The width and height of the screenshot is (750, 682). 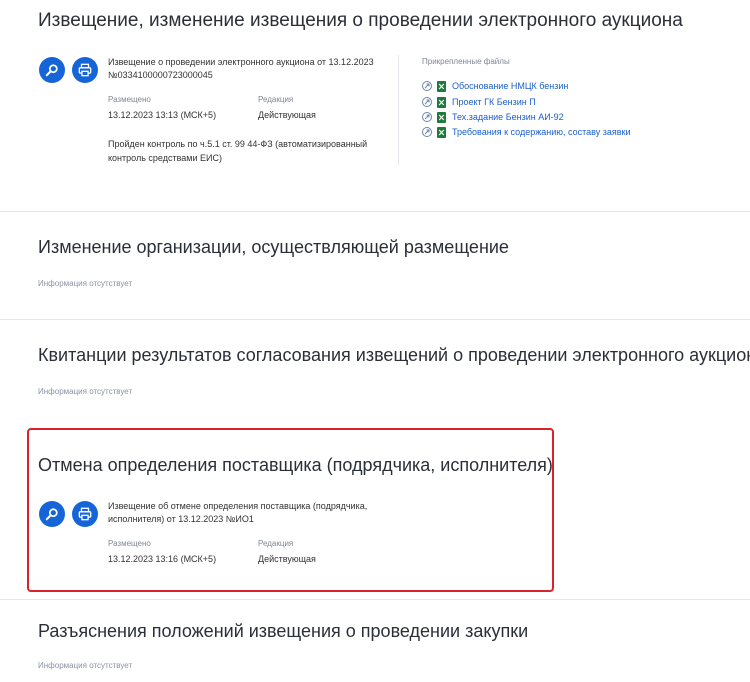 What do you see at coordinates (276, 99) in the screenshot?
I see `edition-label: Редакция` at bounding box center [276, 99].